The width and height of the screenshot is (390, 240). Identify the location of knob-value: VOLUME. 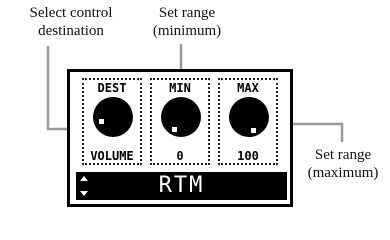
(112, 156).